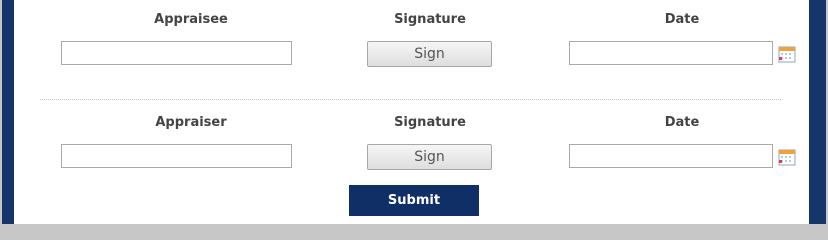 This screenshot has height=240, width=828. I want to click on section-divider, so click(410, 99).